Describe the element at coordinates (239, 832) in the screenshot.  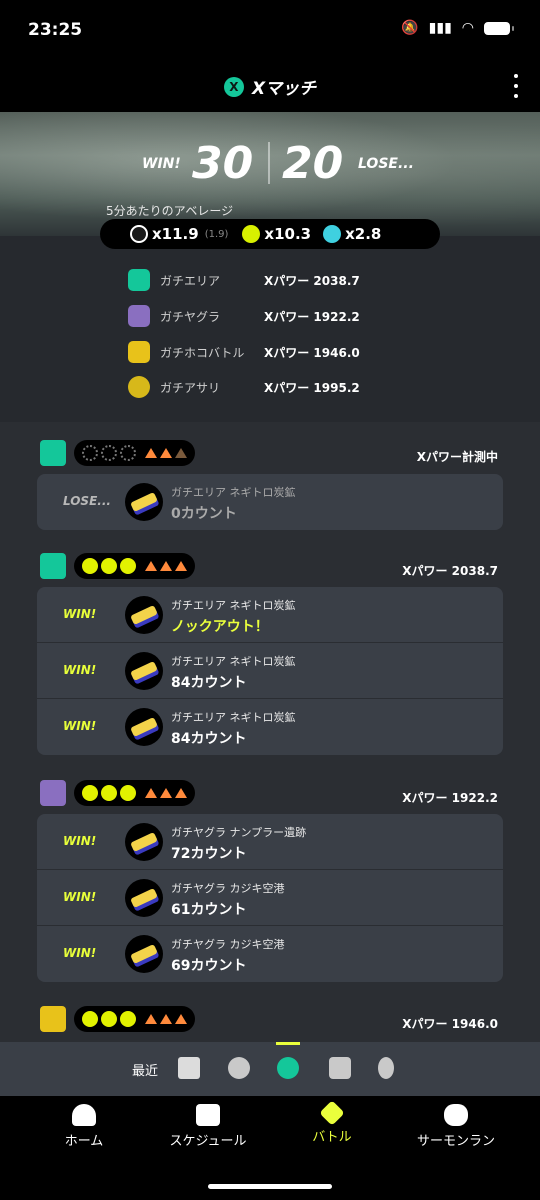
I see `match-stage: ガチヤグラ ナンプラー遺跡` at that location.